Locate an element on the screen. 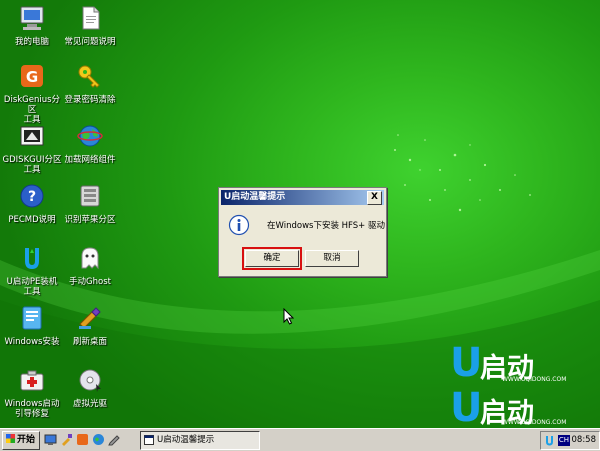 Image resolution: width=600 pixels, height=451 pixels. desktop-icon-label: 虚拟光驱 is located at coordinates (89, 404).